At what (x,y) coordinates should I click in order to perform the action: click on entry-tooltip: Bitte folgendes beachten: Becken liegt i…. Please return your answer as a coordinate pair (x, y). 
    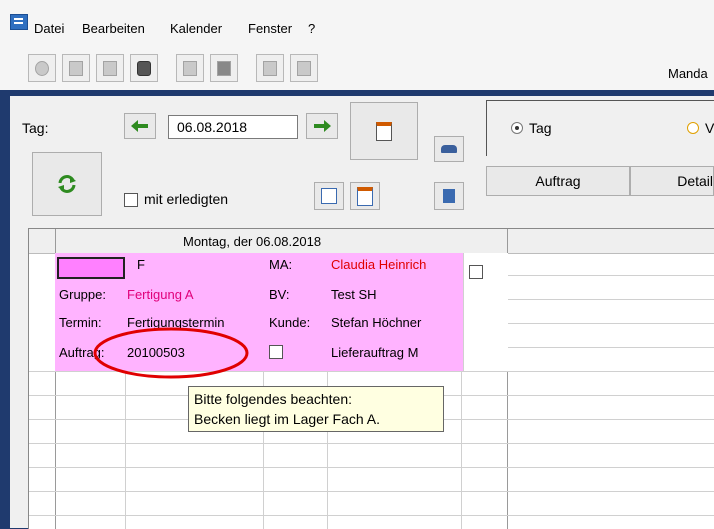
    Looking at the image, I should click on (316, 409).